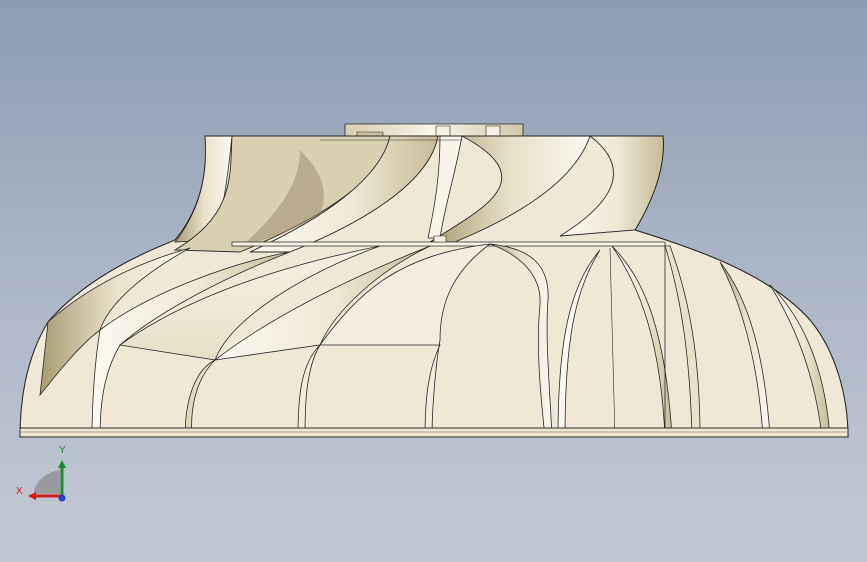  What do you see at coordinates (434, 432) in the screenshot?
I see `impeller-base` at bounding box center [434, 432].